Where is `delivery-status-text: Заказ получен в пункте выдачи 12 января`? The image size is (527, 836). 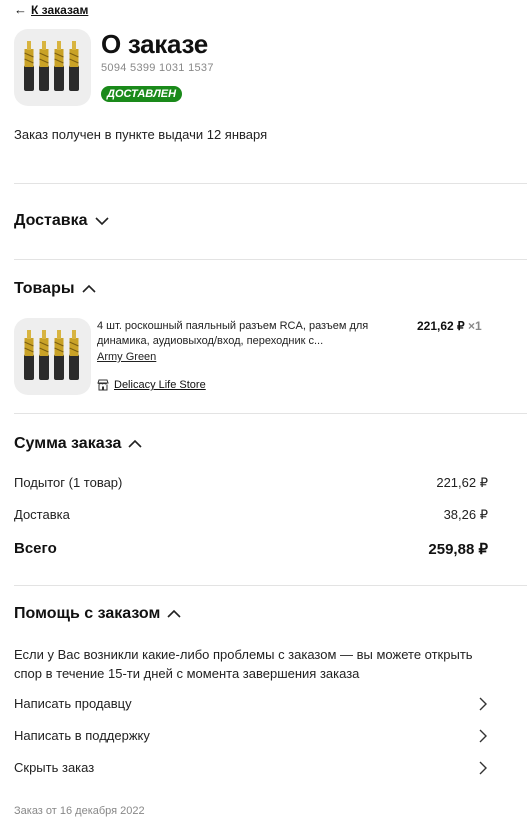 delivery-status-text: Заказ получен в пункте выдачи 12 января is located at coordinates (141, 134).